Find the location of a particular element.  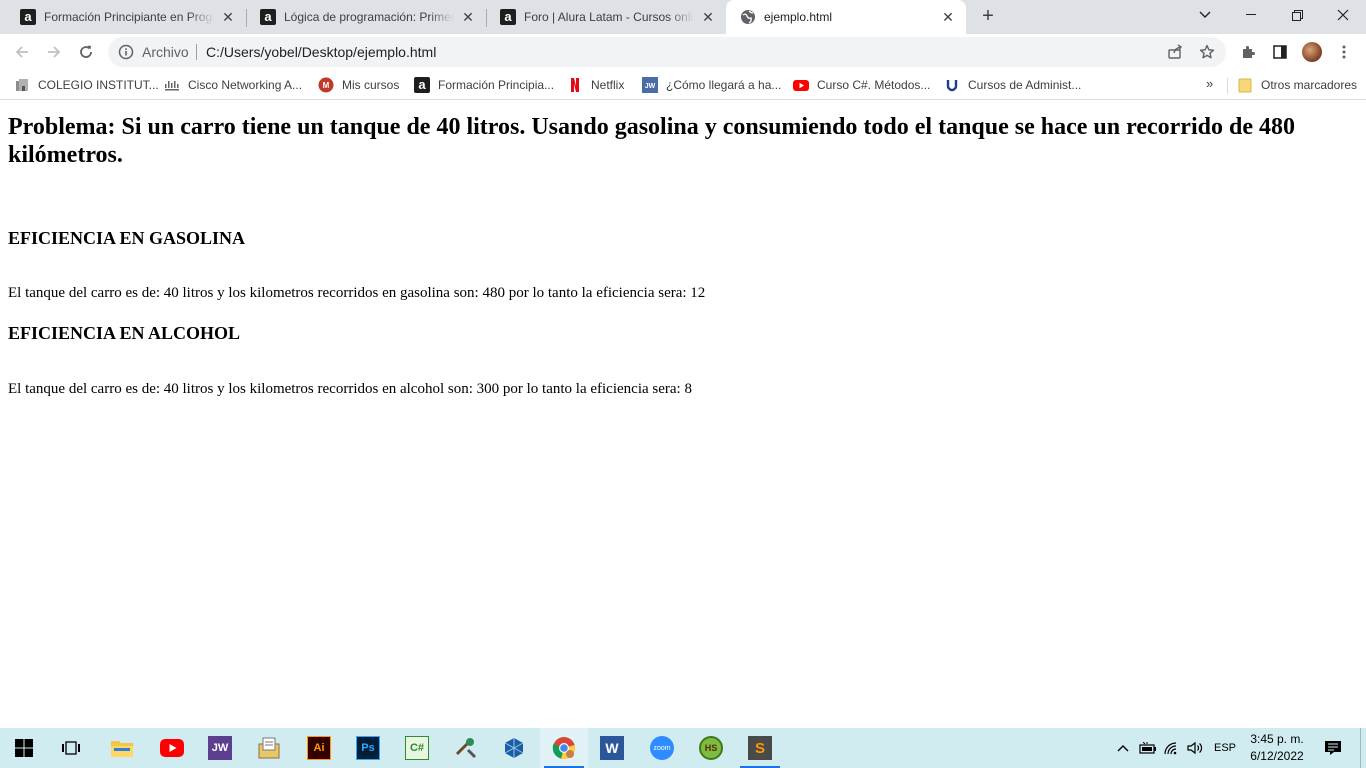

globe-icon is located at coordinates (748, 17).